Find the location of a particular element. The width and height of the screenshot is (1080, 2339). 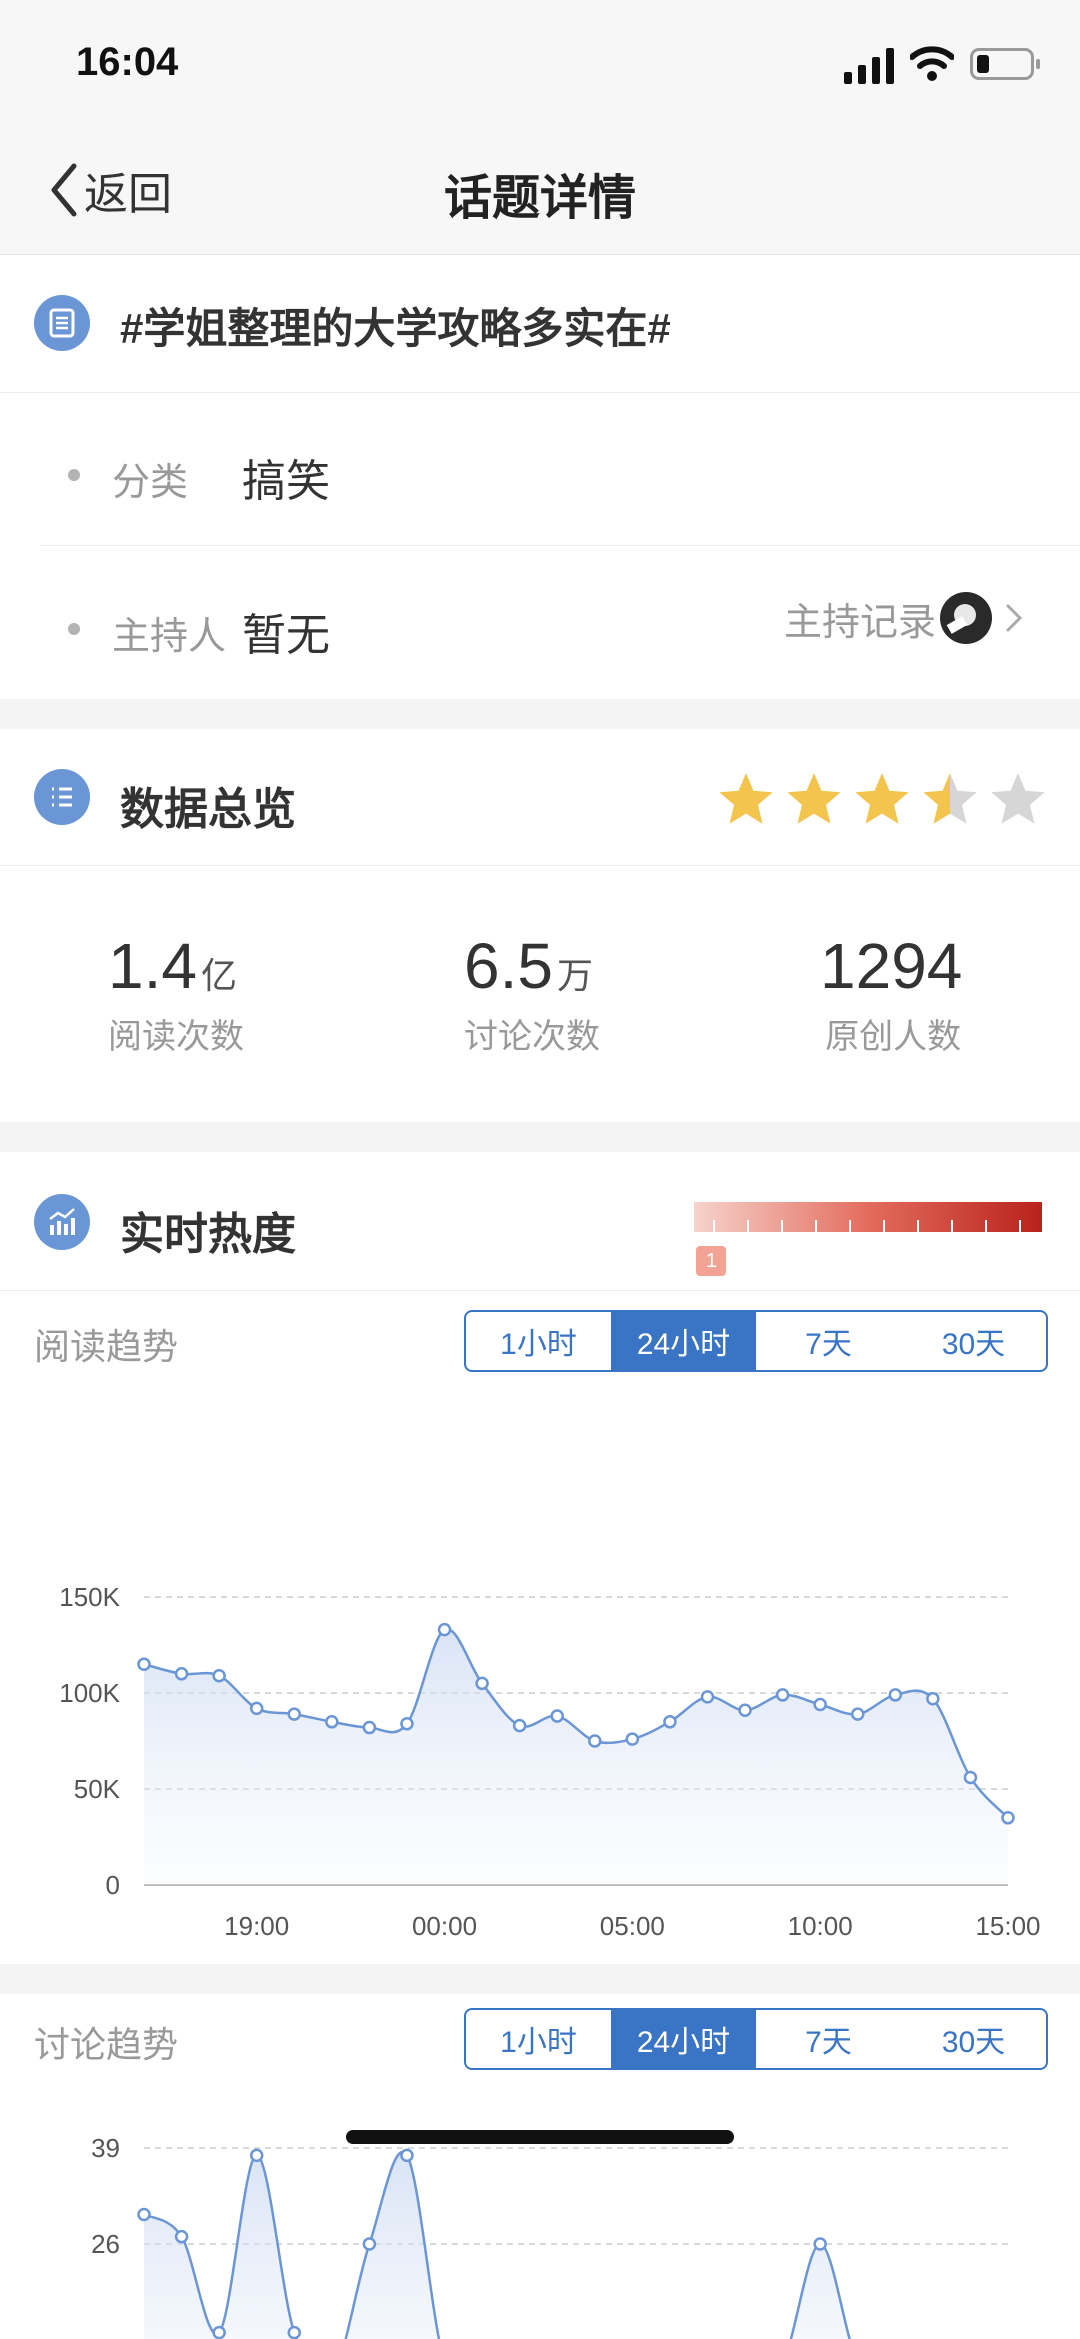

heat-level-marker: 1 is located at coordinates (711, 1261).